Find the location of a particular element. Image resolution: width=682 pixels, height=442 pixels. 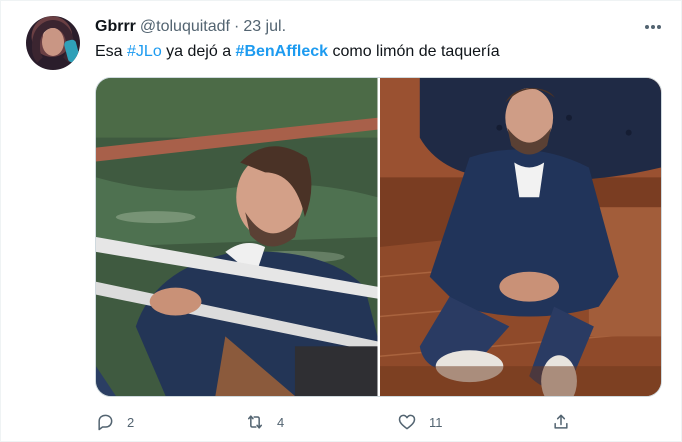

hashtag-jlo: #JLo is located at coordinates (144, 51).